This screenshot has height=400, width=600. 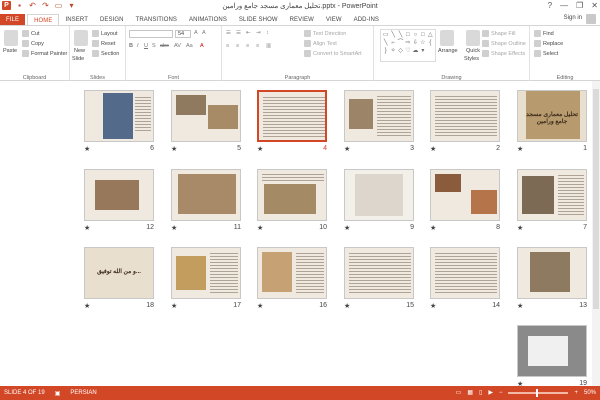 What do you see at coordinates (258, 33) in the screenshot?
I see `increase-indent-icon: ⇥` at bounding box center [258, 33].